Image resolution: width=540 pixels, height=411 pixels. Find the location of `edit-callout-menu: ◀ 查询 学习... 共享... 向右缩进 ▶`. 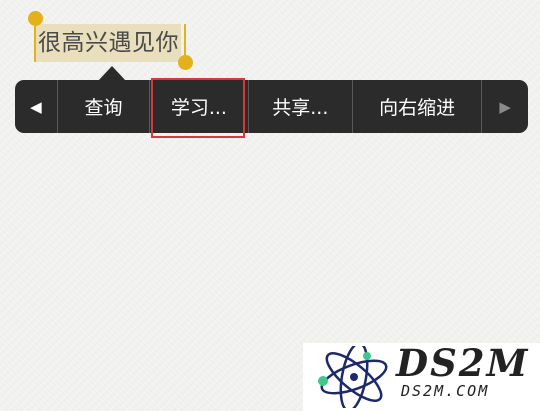

edit-callout-menu: ◀ 查询 学习... 共享... 向右缩进 ▶ is located at coordinates (271, 106).